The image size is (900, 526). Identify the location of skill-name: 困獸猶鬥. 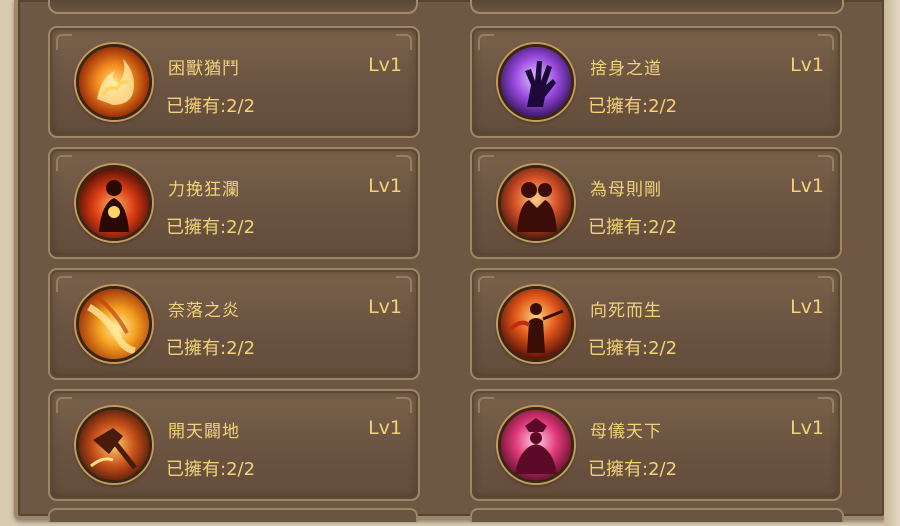
(204, 69).